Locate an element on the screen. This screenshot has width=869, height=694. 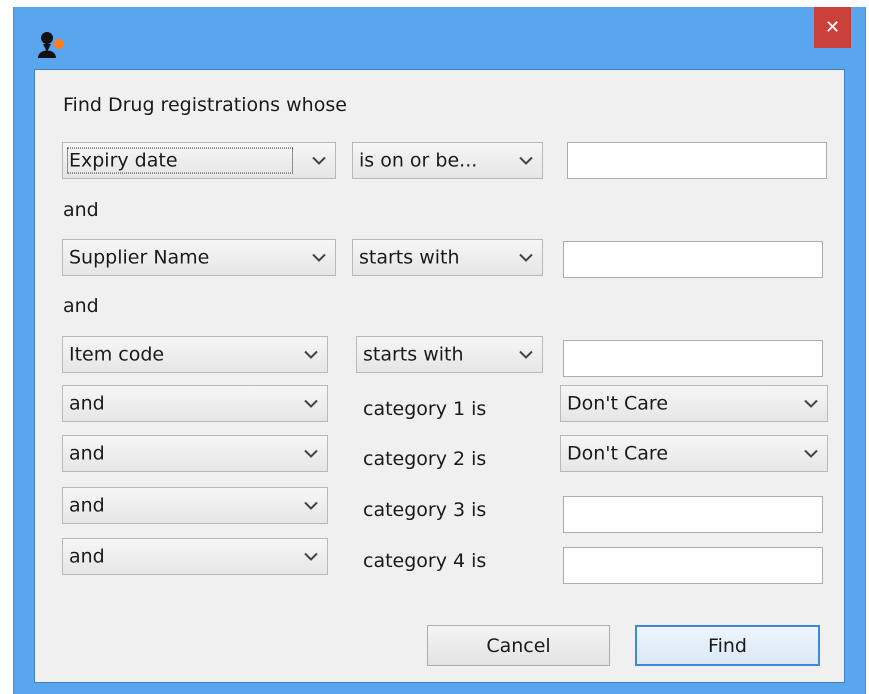
category-2-value-select: Don't Care is located at coordinates (694, 453).